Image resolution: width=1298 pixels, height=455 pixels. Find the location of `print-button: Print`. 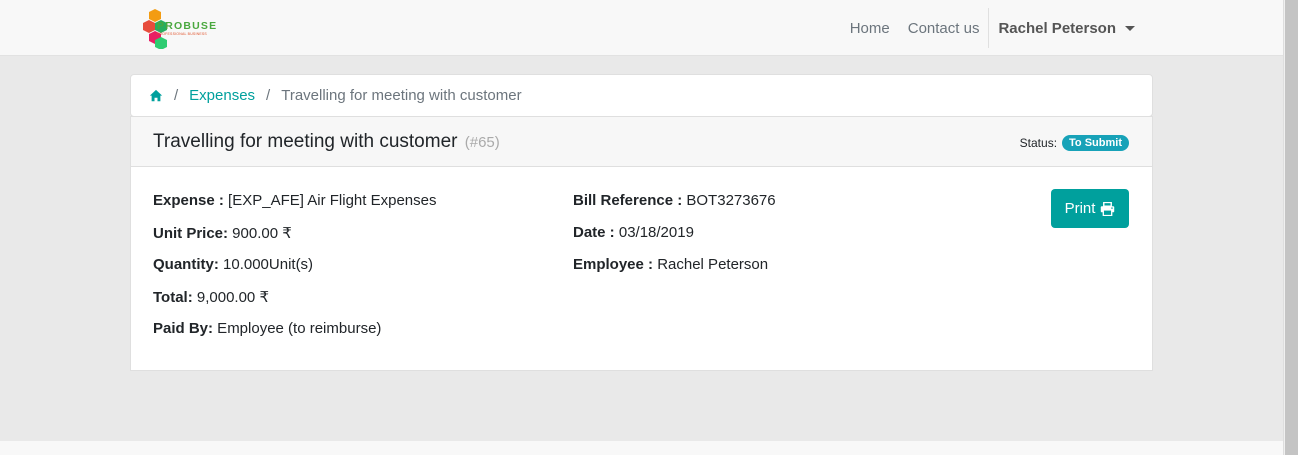

print-button: Print is located at coordinates (1090, 208).